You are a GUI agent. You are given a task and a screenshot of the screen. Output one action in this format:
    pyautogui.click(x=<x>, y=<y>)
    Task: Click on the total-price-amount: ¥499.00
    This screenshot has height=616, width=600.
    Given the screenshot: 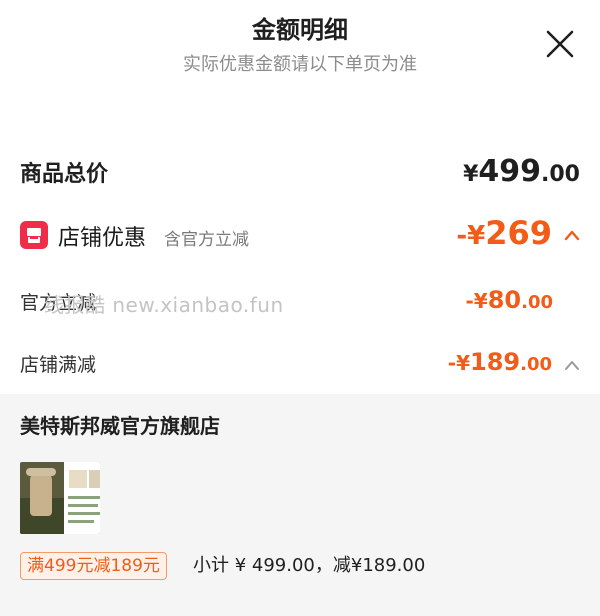 What is the action you would take?
    pyautogui.click(x=521, y=171)
    